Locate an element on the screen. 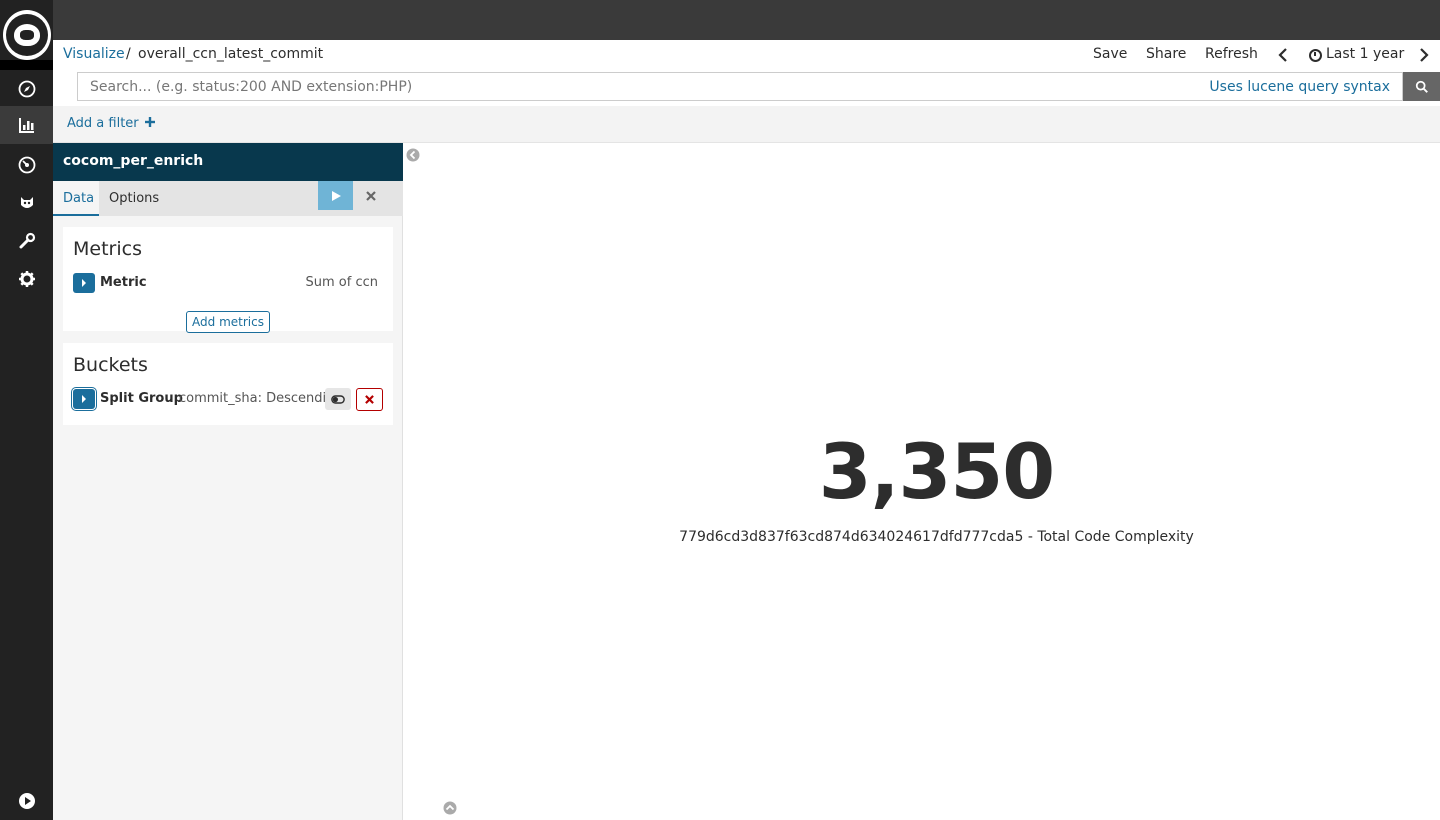  apply-changes-button is located at coordinates (335, 195).